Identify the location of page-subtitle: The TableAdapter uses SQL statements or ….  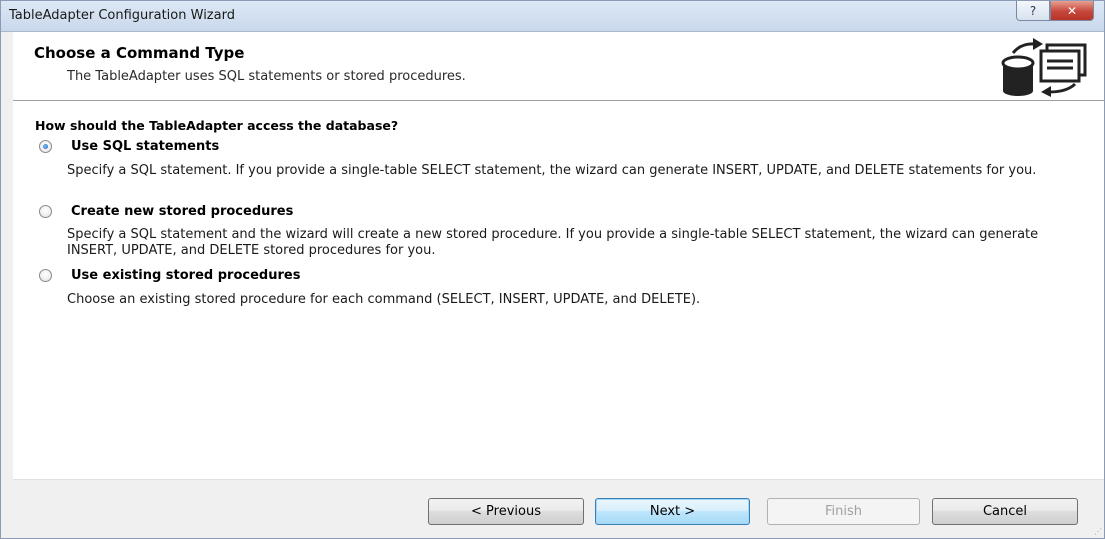
(266, 76).